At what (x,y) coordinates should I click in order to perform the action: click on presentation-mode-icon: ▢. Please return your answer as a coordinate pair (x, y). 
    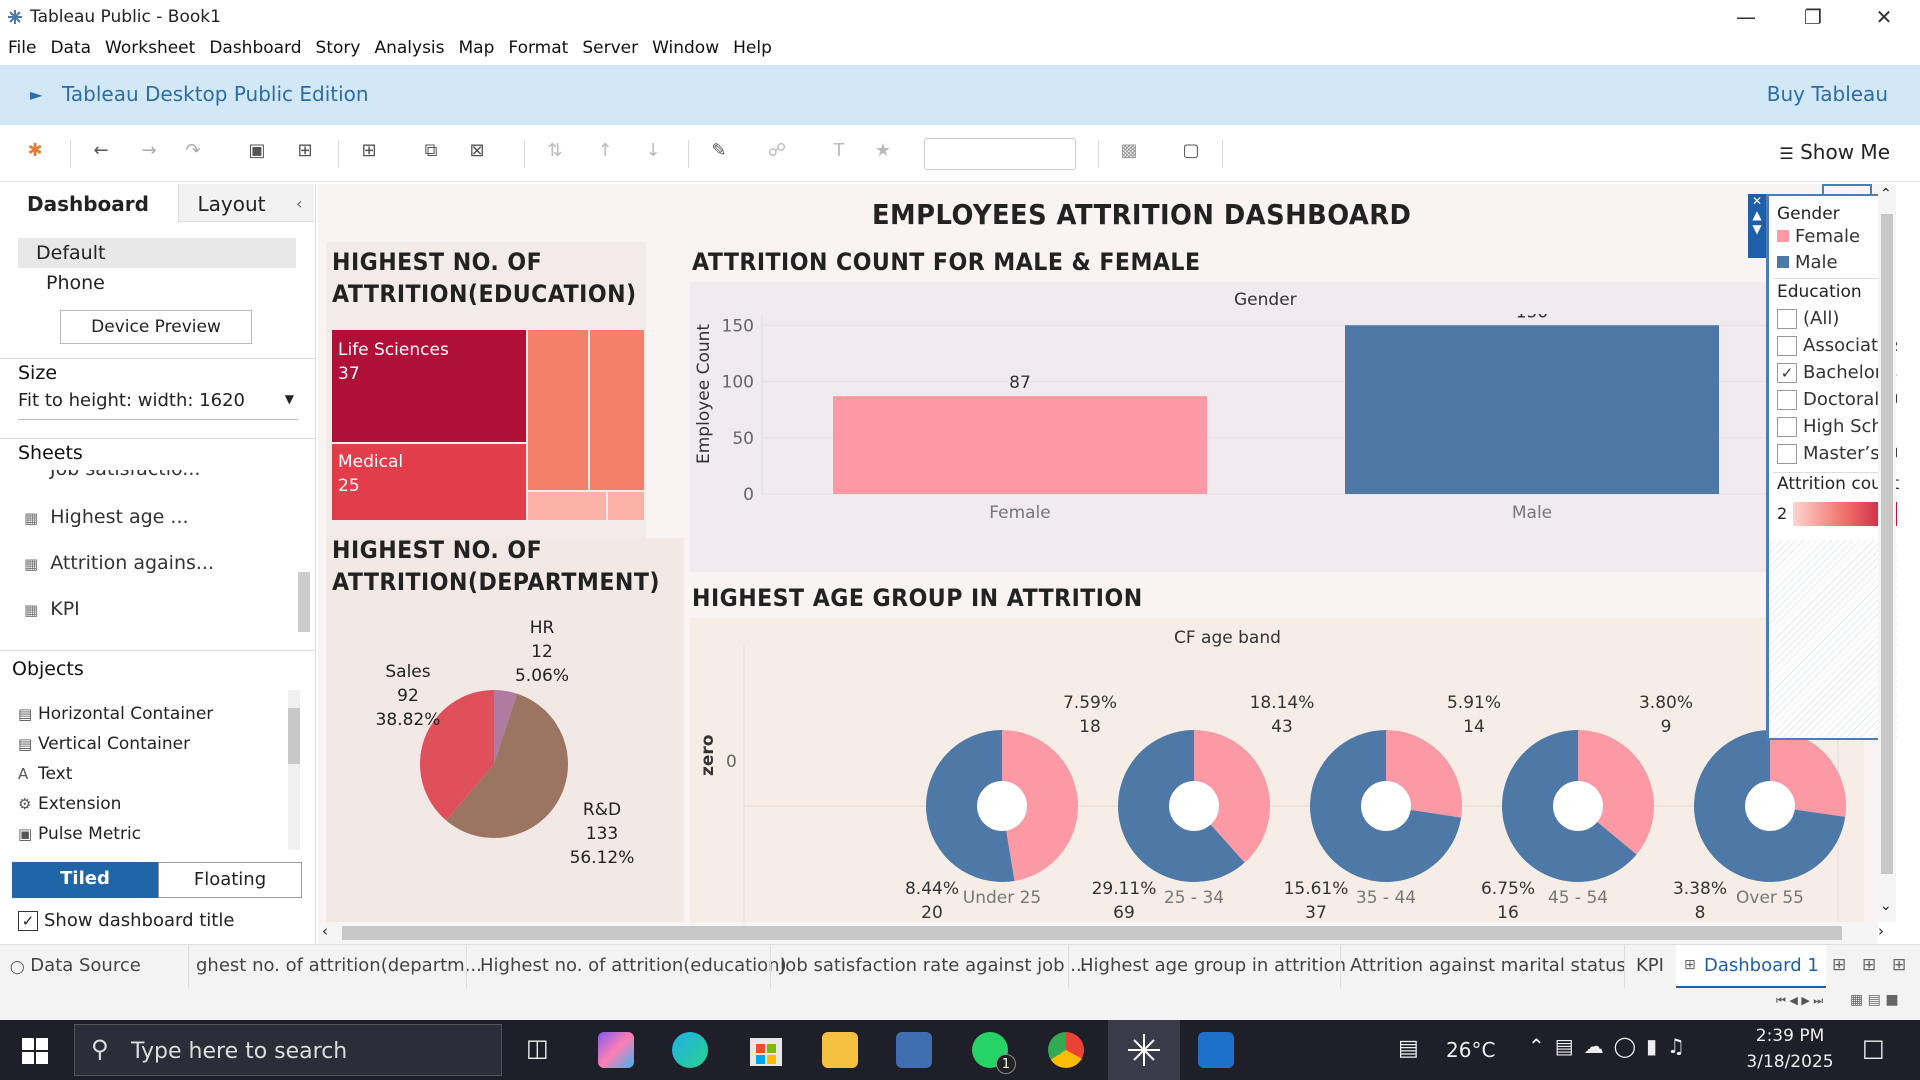
    Looking at the image, I should click on (1191, 150).